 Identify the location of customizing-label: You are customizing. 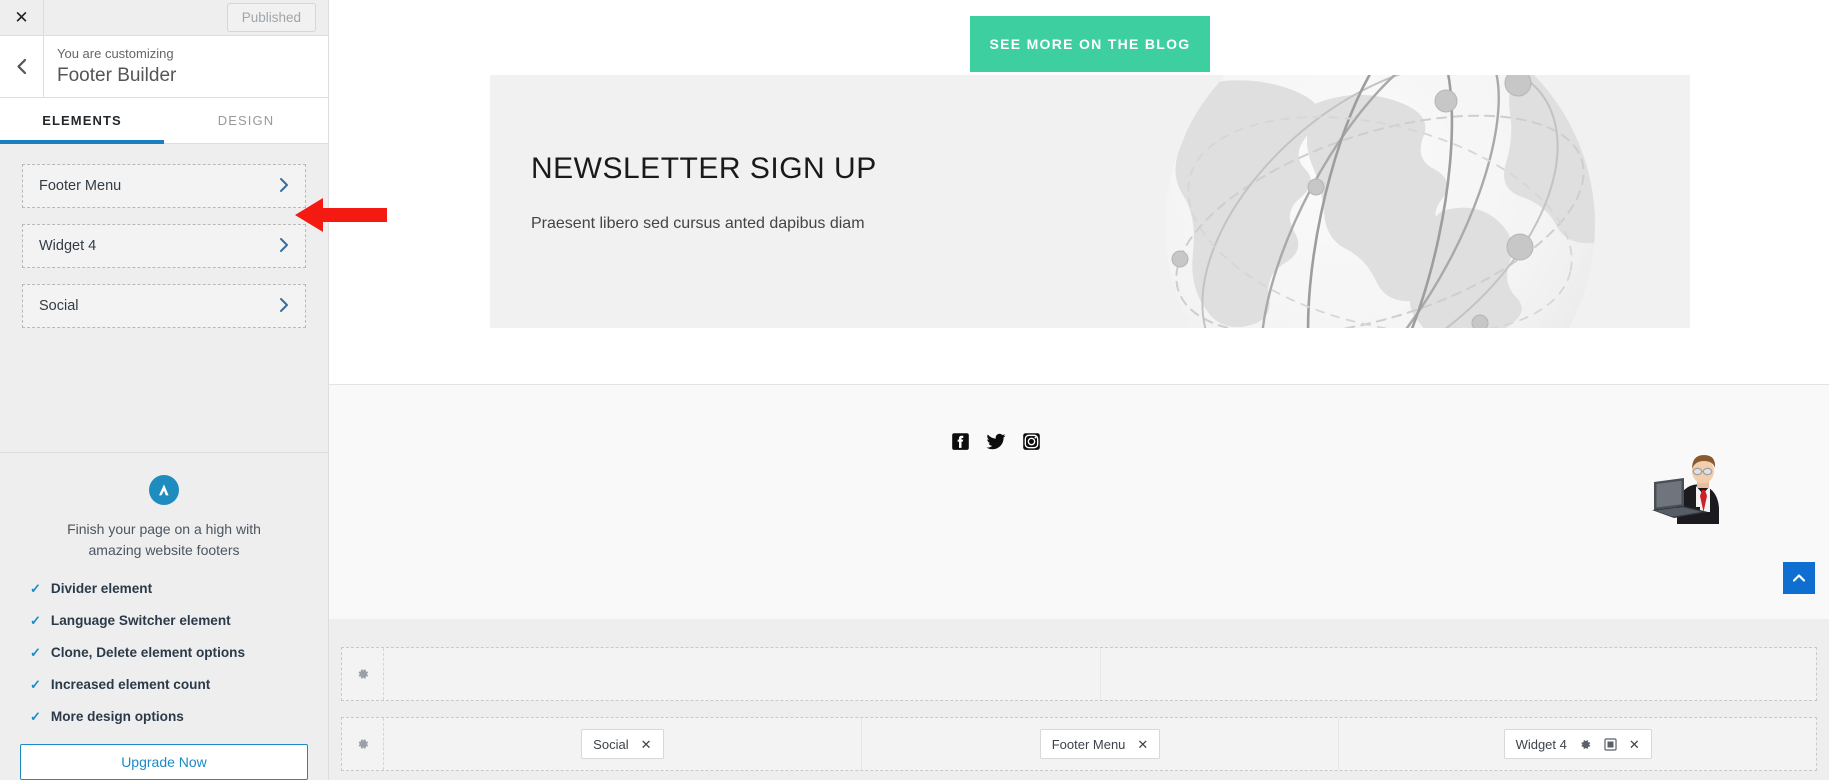
(115, 53).